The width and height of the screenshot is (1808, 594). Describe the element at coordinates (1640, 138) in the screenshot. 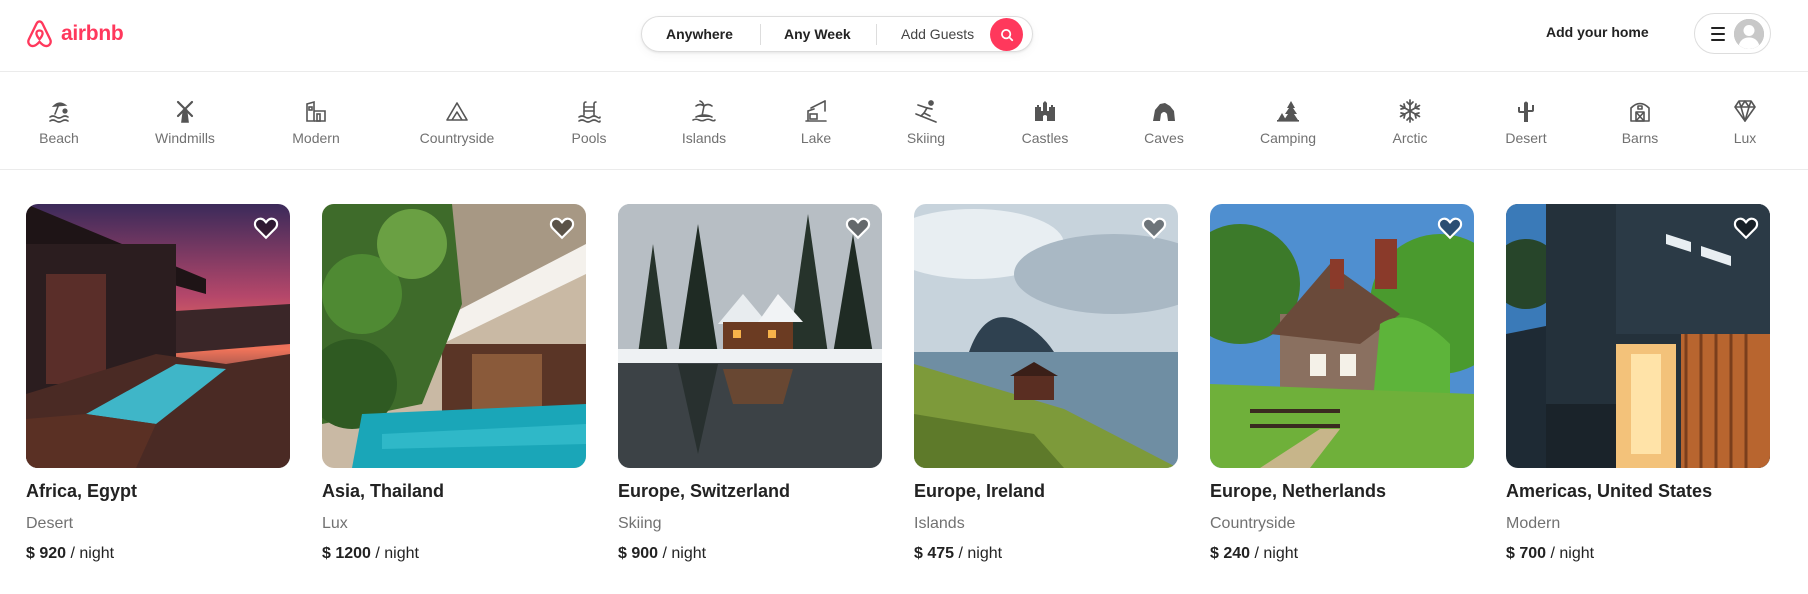

I see `category-label: Barns` at that location.